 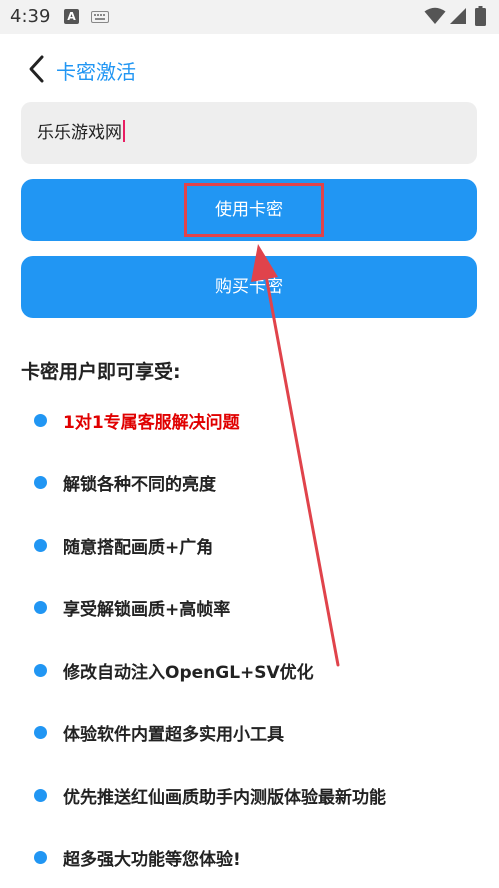 What do you see at coordinates (96, 72) in the screenshot?
I see `page-title: 卡密激活` at bounding box center [96, 72].